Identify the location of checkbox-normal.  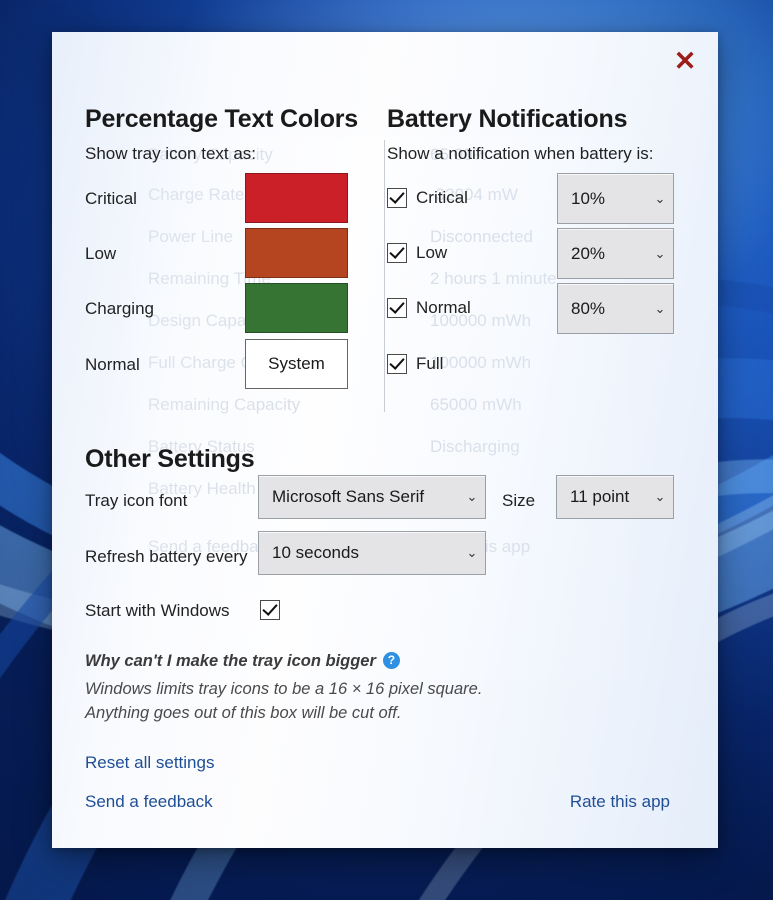
(397, 308).